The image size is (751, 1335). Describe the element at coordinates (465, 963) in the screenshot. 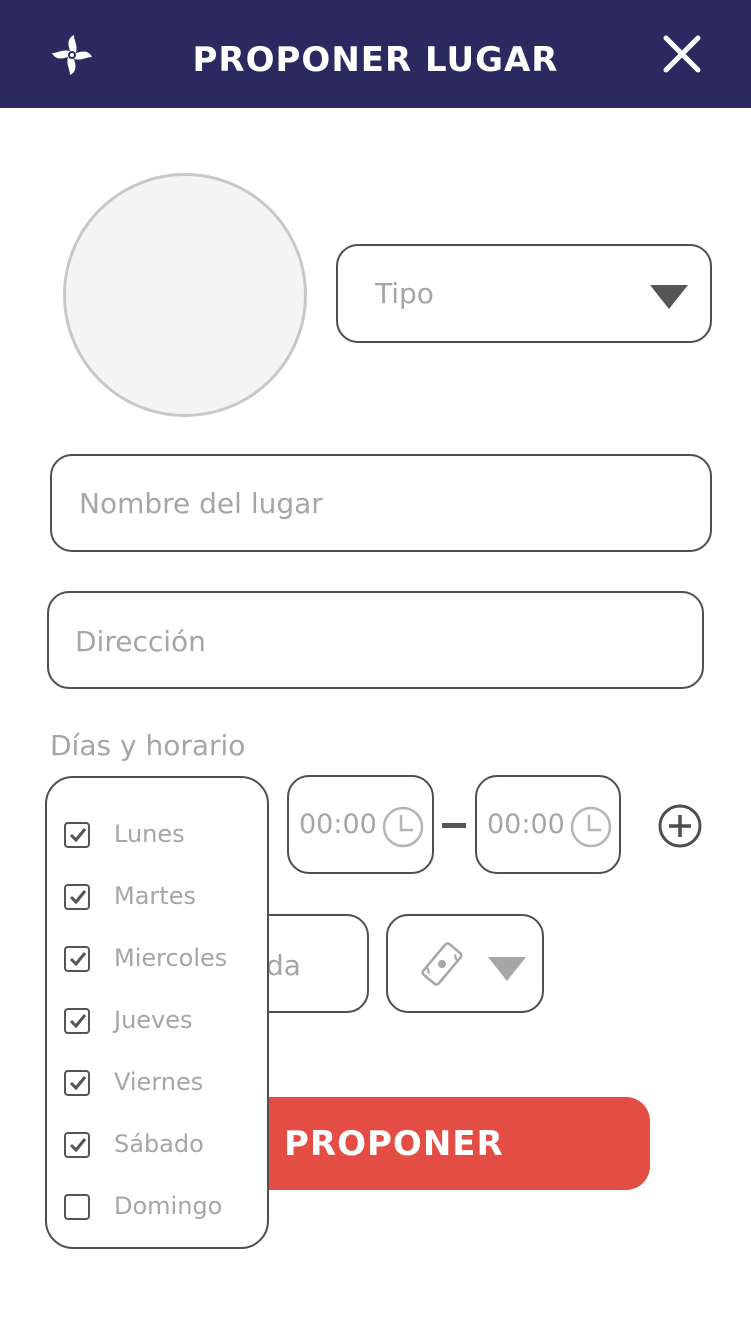

I see `moneda-select` at that location.